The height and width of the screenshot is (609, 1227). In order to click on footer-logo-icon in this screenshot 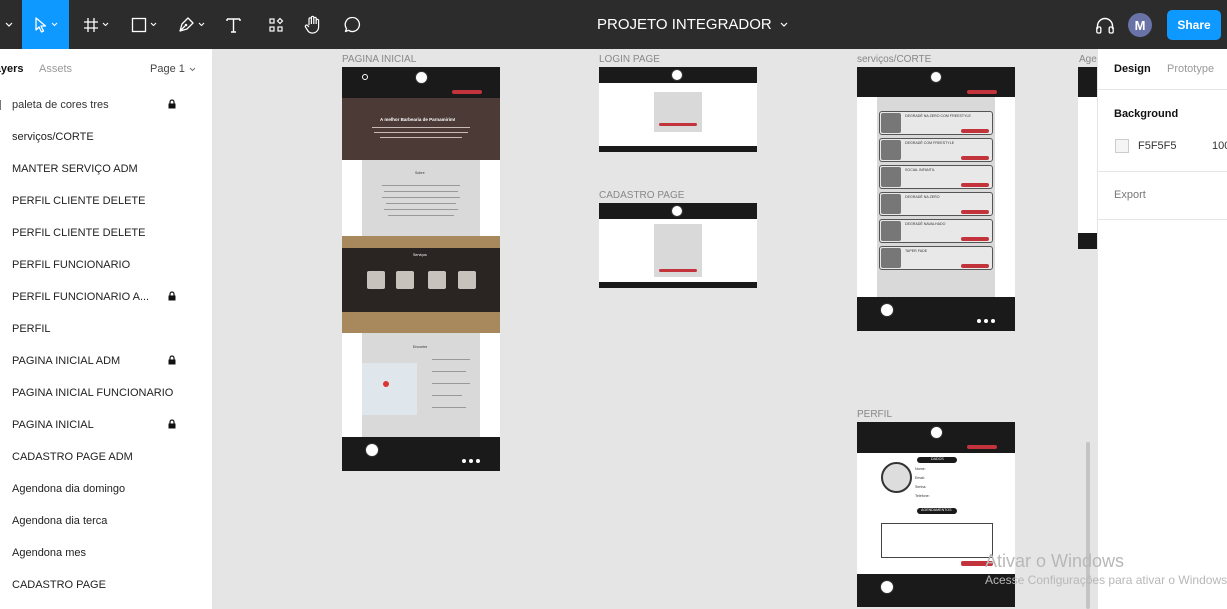, I will do `click(887, 310)`.